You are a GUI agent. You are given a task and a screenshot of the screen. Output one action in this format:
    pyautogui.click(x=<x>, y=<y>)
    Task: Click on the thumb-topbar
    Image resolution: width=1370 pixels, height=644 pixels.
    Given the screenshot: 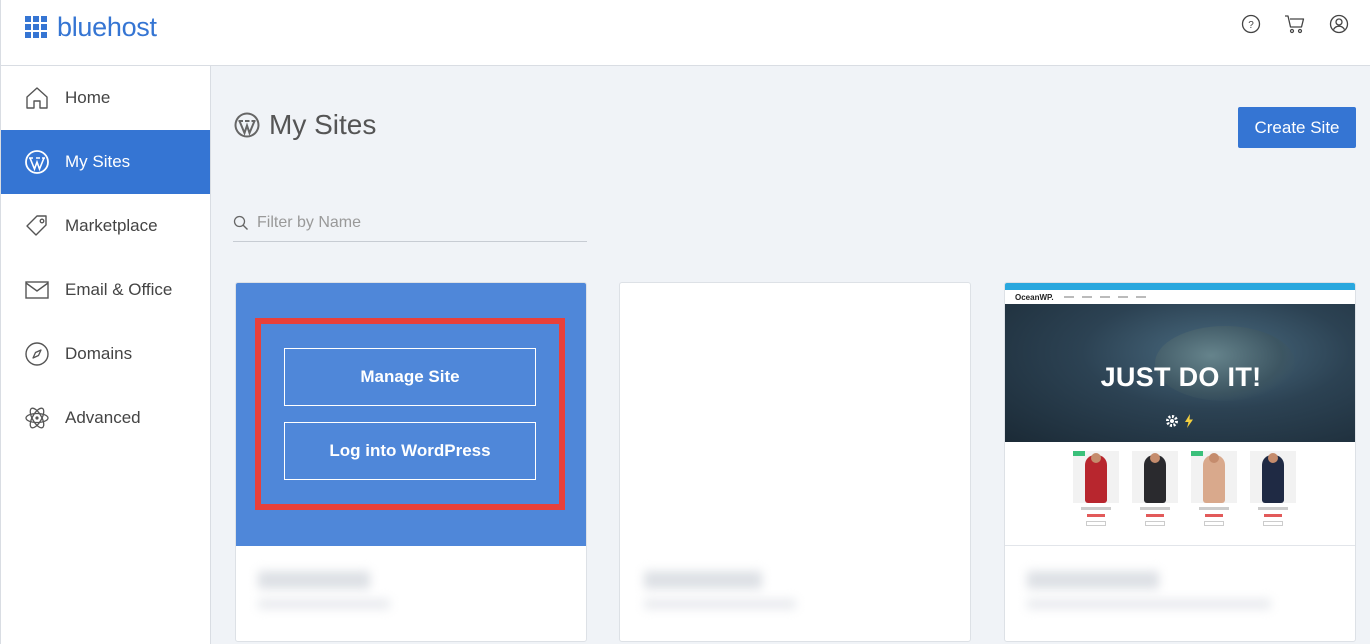 What is the action you would take?
    pyautogui.click(x=1180, y=286)
    